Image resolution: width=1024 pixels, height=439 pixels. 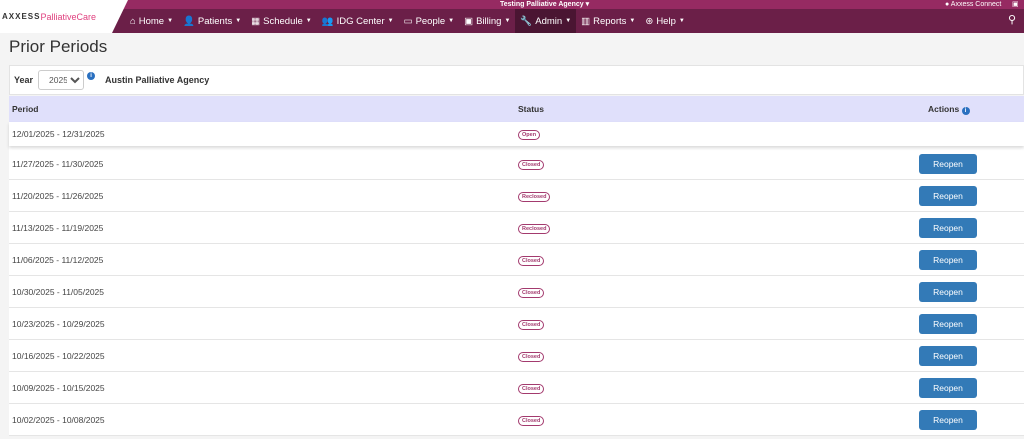 I want to click on nav-admin: 🔧 Admin ▼, so click(x=546, y=21).